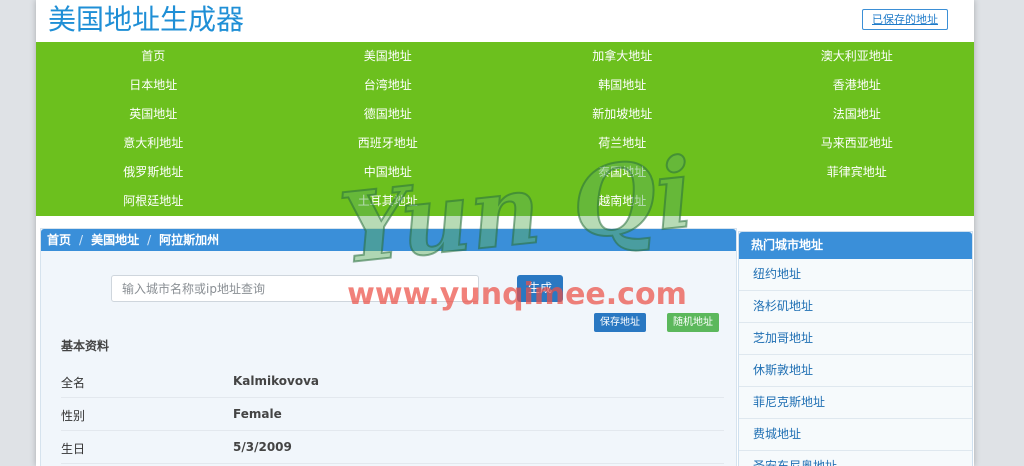 This screenshot has height=466, width=1024. What do you see at coordinates (388, 143) in the screenshot?
I see `nav-item-spain: 西班牙地址` at bounding box center [388, 143].